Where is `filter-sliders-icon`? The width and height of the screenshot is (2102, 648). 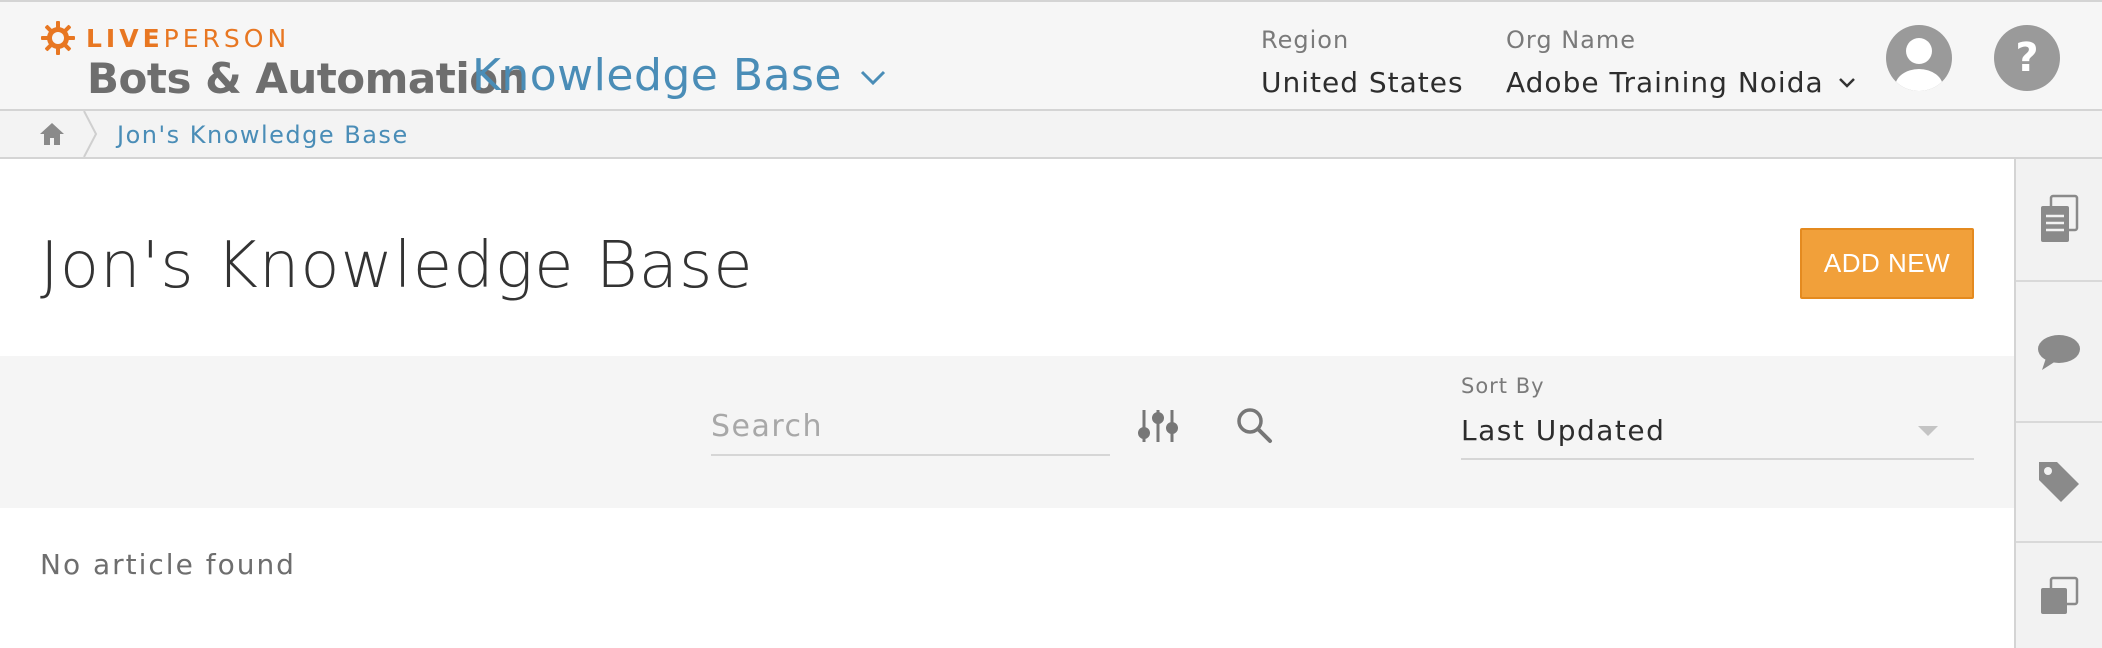
filter-sliders-icon is located at coordinates (1158, 426).